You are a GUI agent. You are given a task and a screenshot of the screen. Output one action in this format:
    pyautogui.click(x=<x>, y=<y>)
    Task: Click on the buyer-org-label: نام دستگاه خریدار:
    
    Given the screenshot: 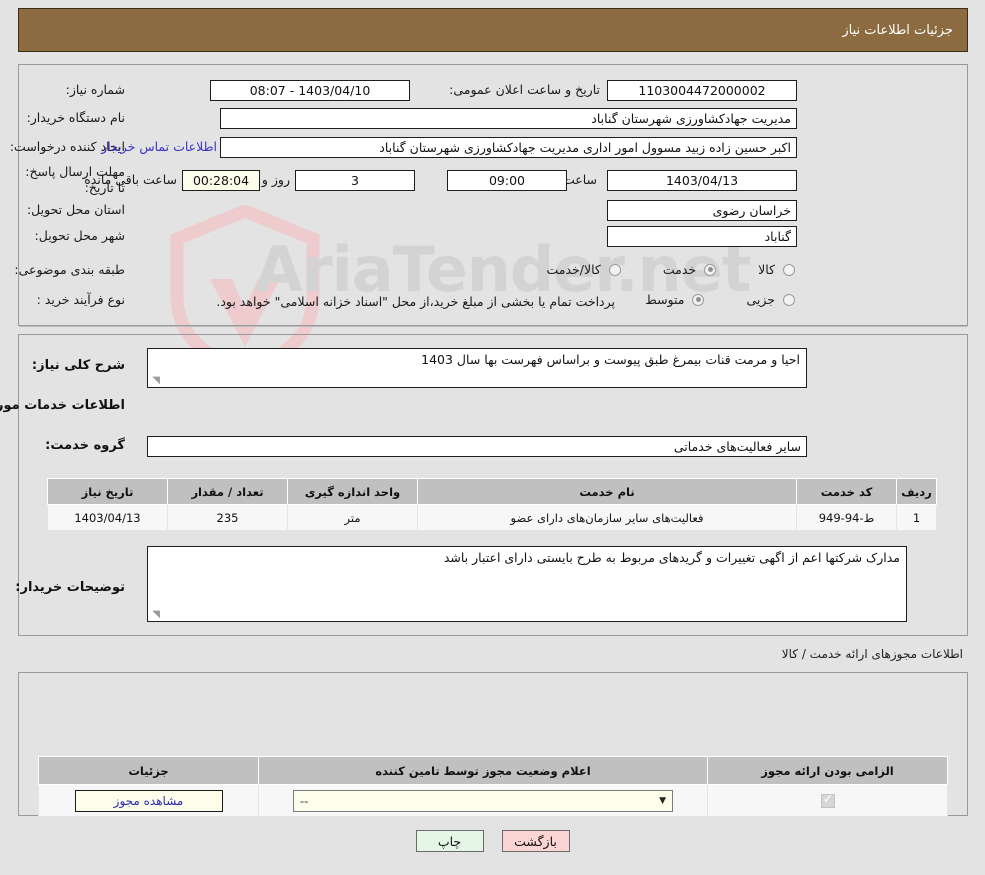 What is the action you would take?
    pyautogui.click(x=75, y=117)
    